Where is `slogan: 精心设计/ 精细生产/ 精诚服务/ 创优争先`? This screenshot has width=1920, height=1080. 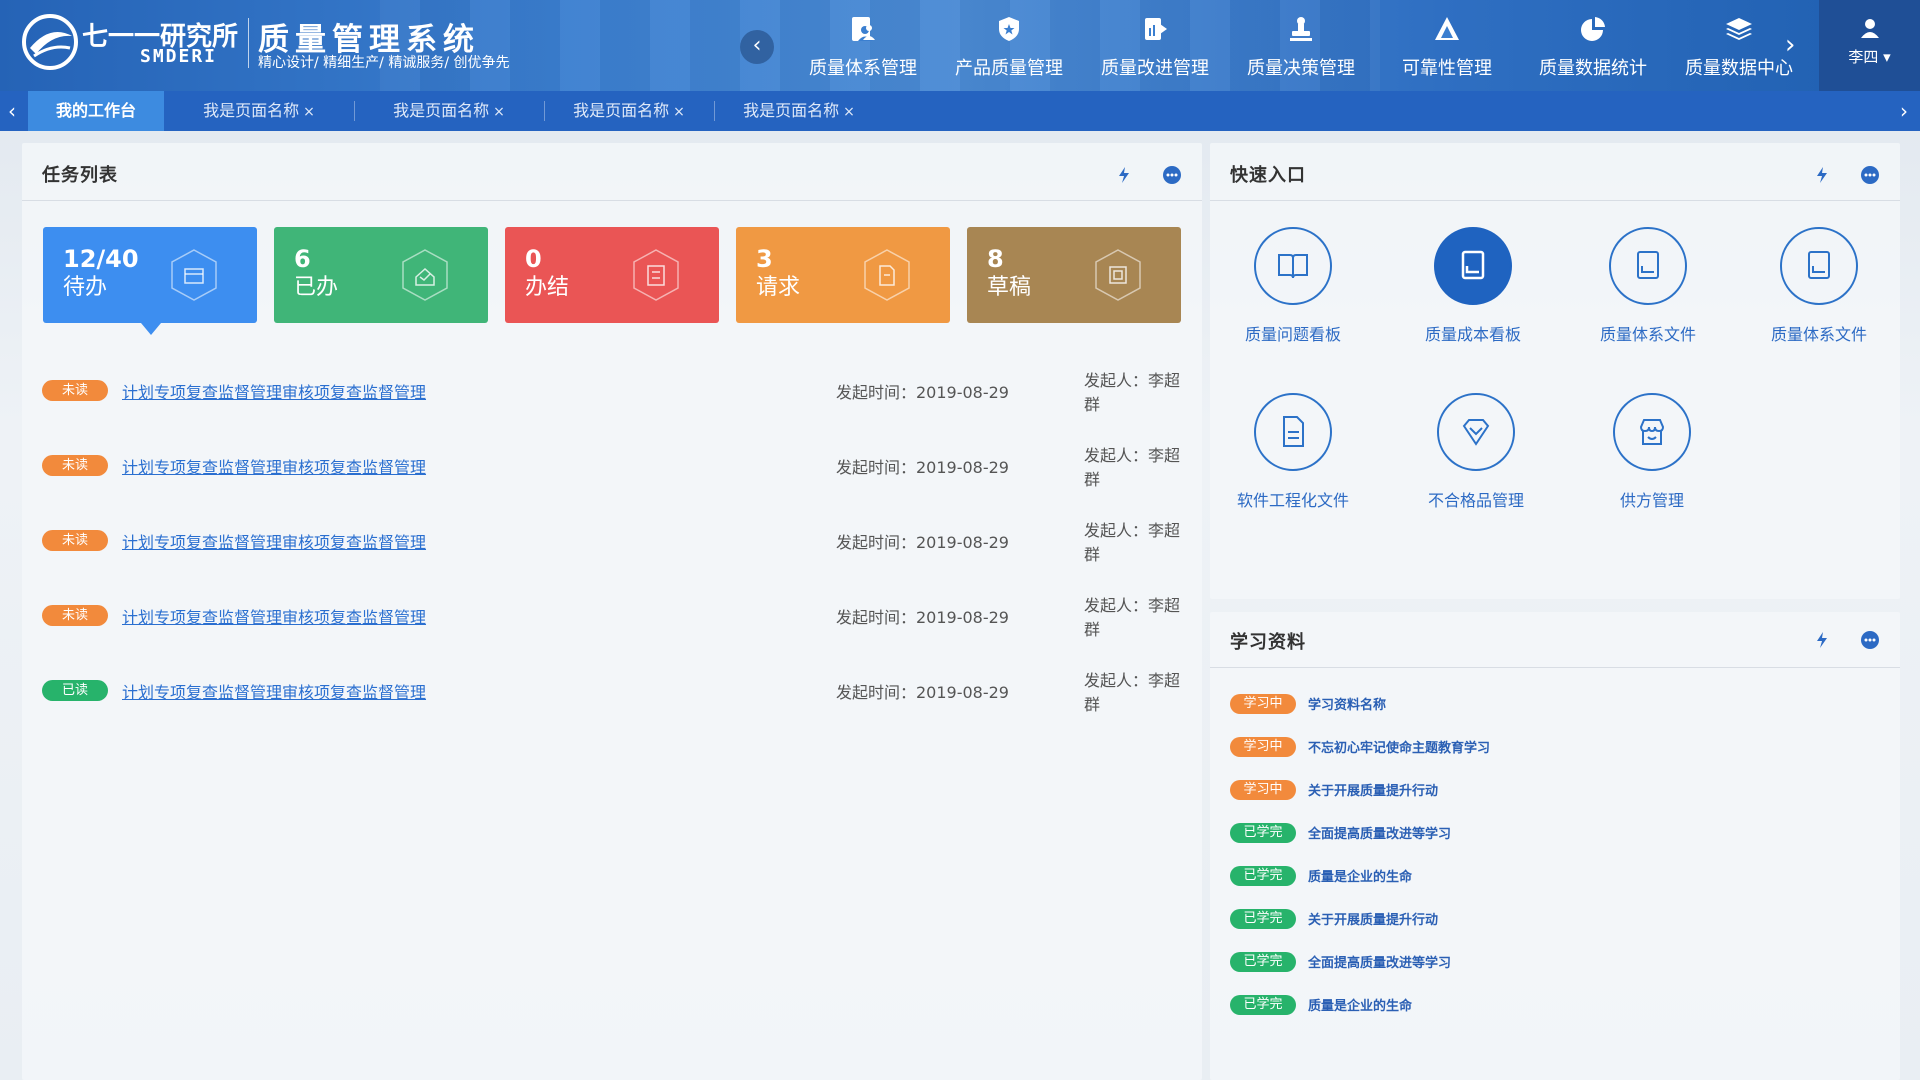
slogan: 精心设计/ 精细生产/ 精诚服务/ 创优争先 is located at coordinates (384, 63).